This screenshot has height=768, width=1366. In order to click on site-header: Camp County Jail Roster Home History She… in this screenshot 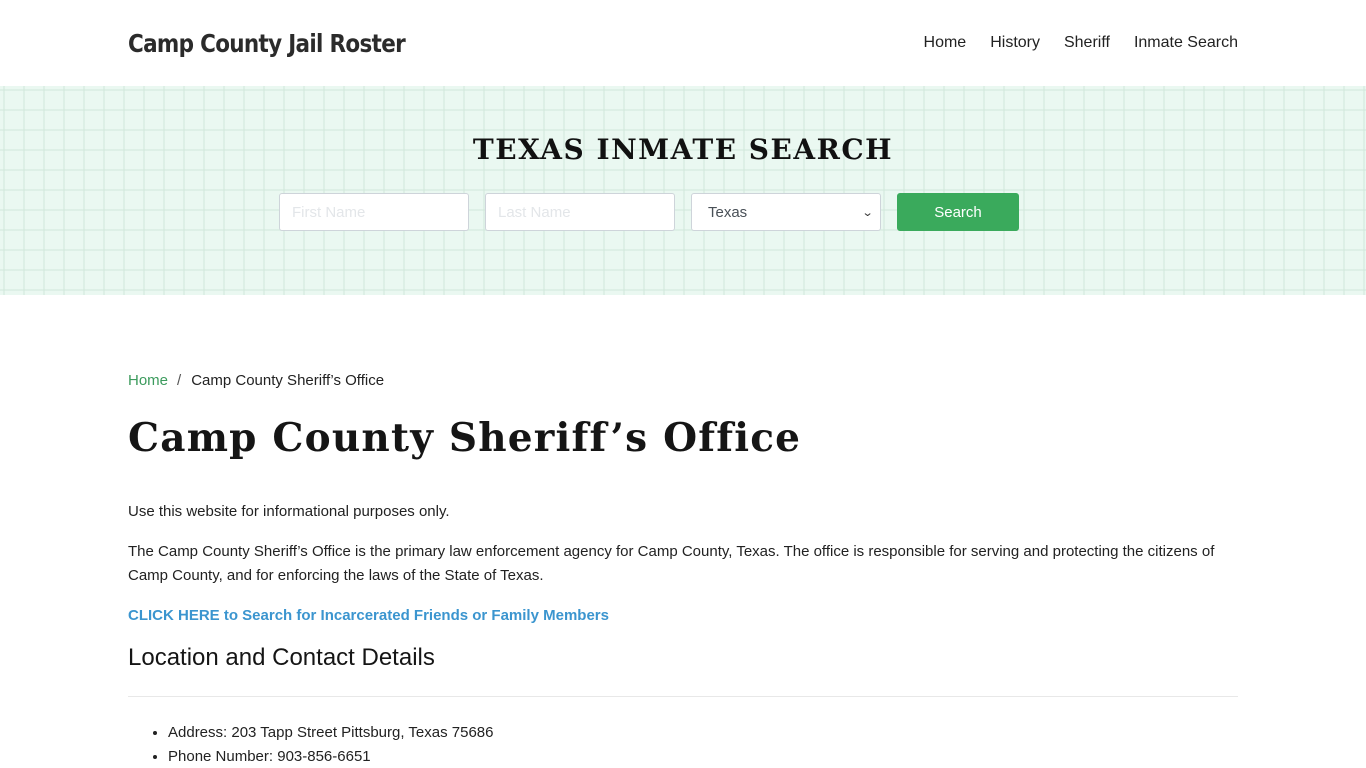, I will do `click(683, 43)`.